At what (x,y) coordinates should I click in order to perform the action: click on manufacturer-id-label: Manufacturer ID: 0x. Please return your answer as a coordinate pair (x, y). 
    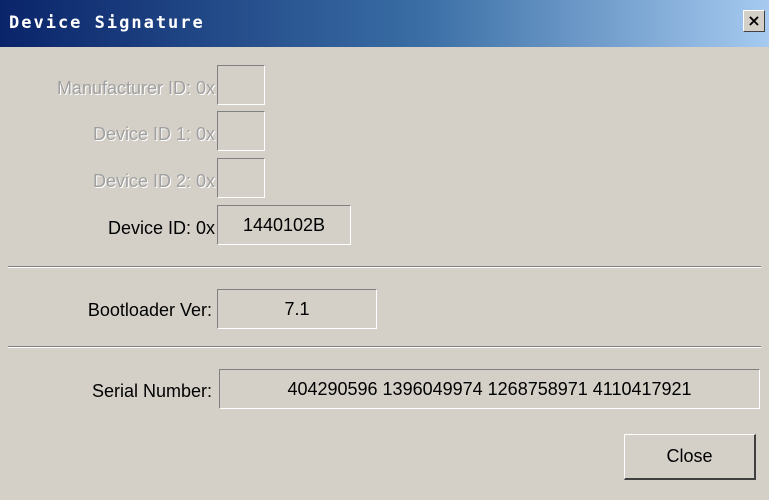
    Looking at the image, I should click on (135, 88).